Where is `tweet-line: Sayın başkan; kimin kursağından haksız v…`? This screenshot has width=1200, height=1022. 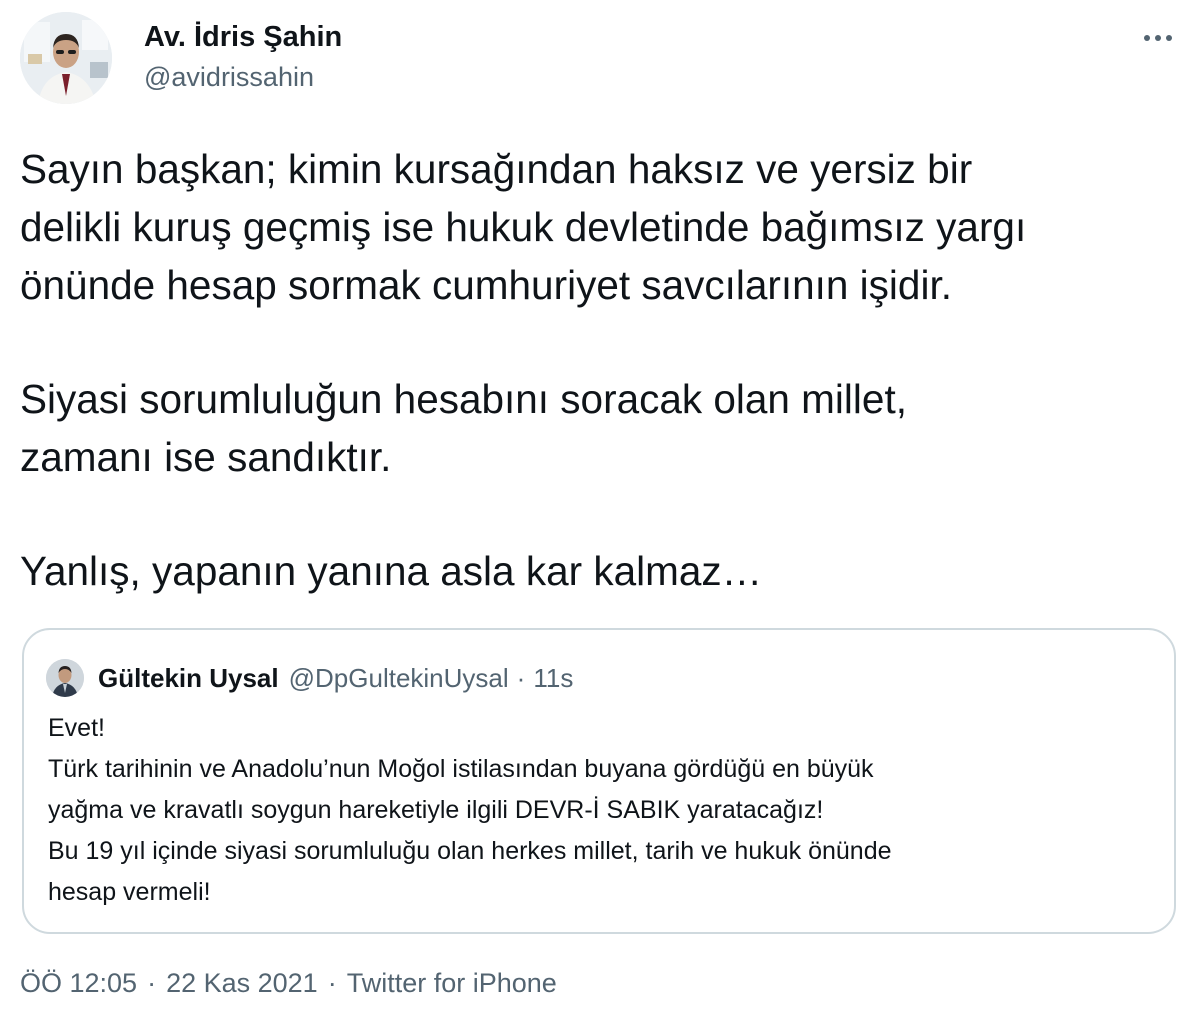 tweet-line: Sayın başkan; kimin kursağından haksız v… is located at coordinates (496, 169).